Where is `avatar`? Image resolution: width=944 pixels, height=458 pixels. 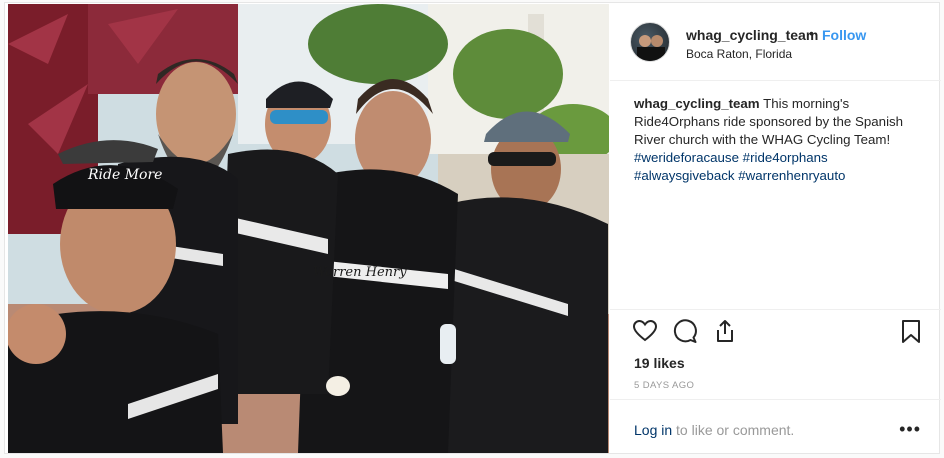 avatar is located at coordinates (650, 42).